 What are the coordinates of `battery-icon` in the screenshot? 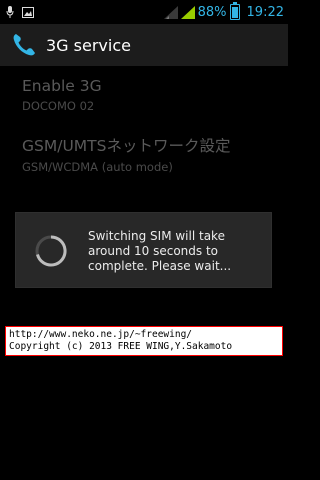 It's located at (234, 11).